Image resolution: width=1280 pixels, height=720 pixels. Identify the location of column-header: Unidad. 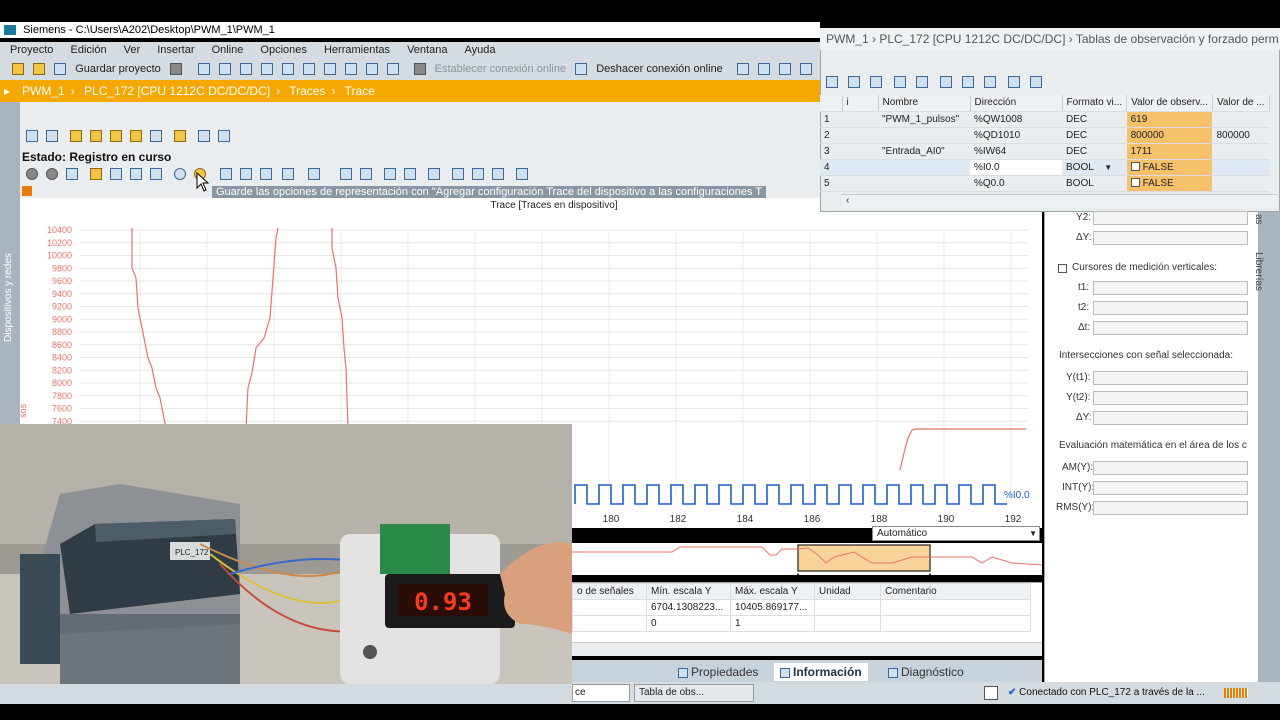
(847, 591).